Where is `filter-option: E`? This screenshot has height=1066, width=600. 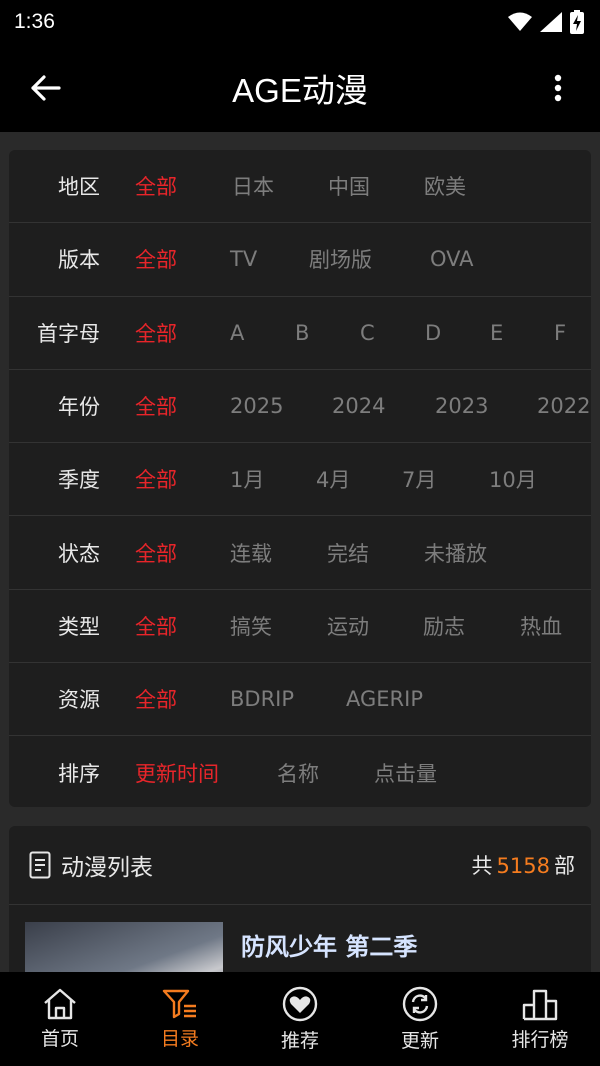 filter-option: E is located at coordinates (496, 333).